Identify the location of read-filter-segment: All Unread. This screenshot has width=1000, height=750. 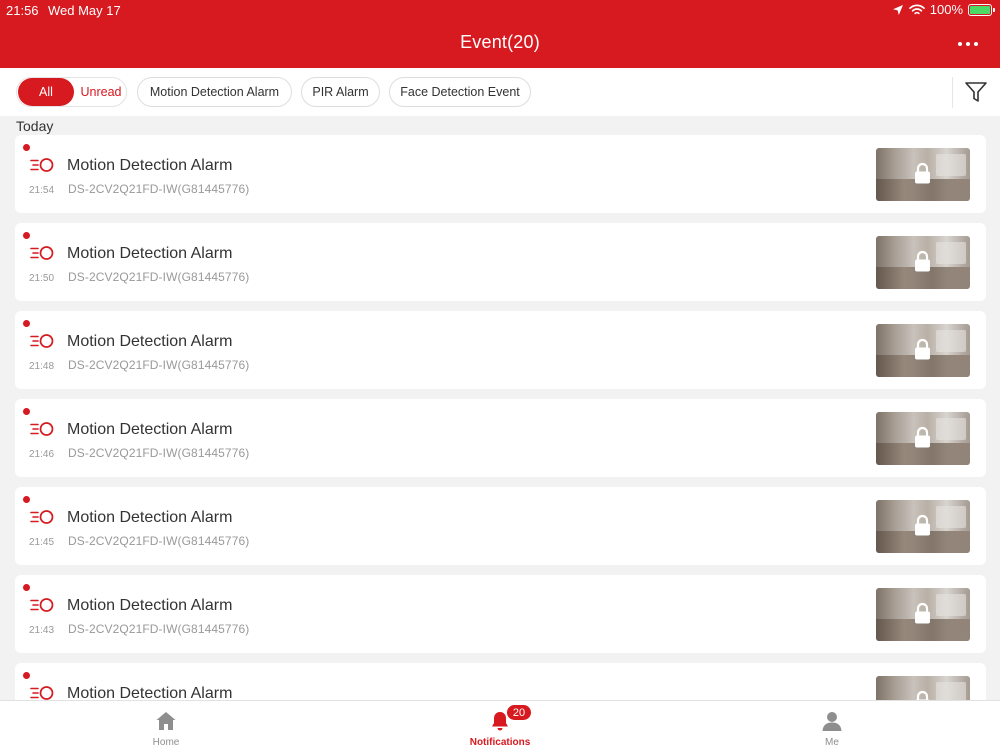
(71, 92).